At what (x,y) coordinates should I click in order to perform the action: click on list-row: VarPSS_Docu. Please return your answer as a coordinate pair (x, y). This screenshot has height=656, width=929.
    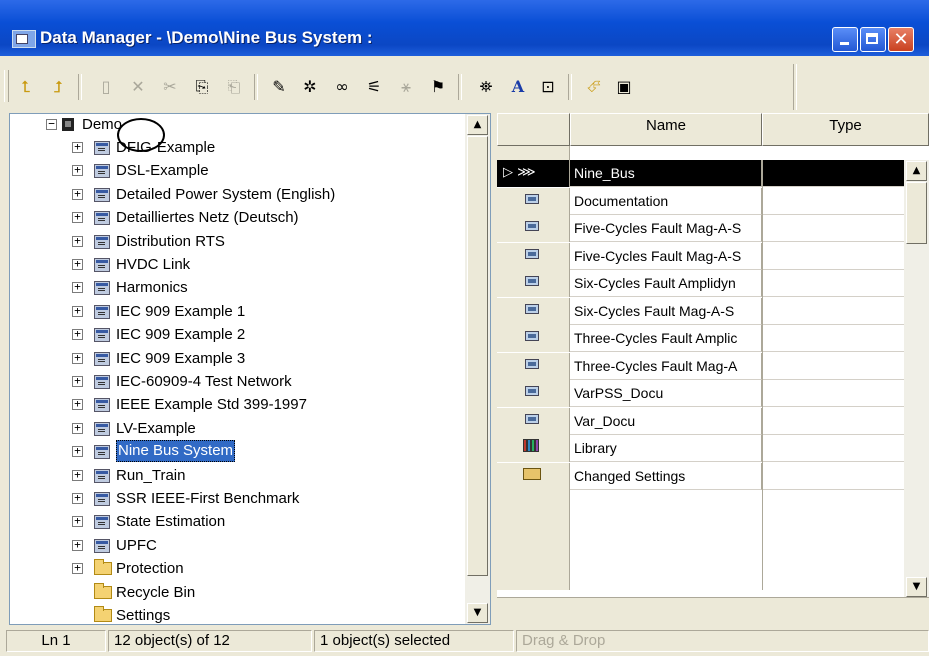
    Looking at the image, I should click on (713, 393).